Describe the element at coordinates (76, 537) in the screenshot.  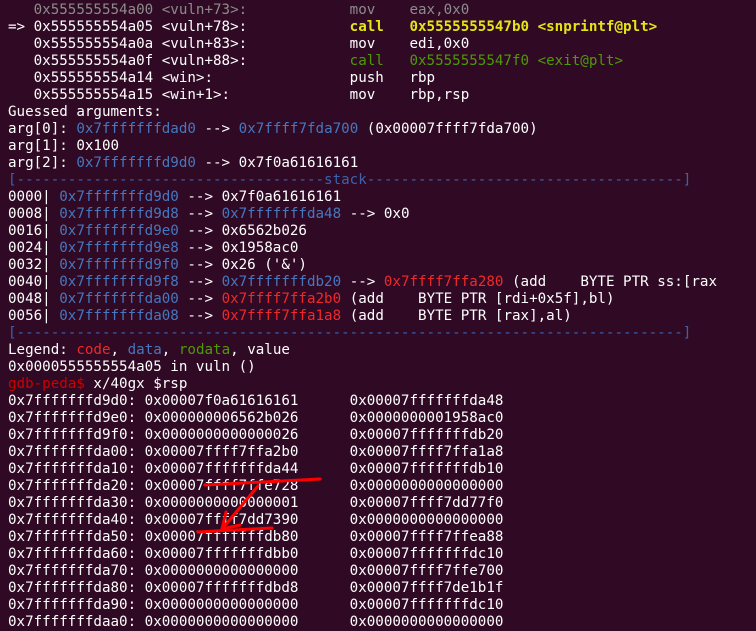
I see `dump-address: 0x7fffffffda50:` at that location.